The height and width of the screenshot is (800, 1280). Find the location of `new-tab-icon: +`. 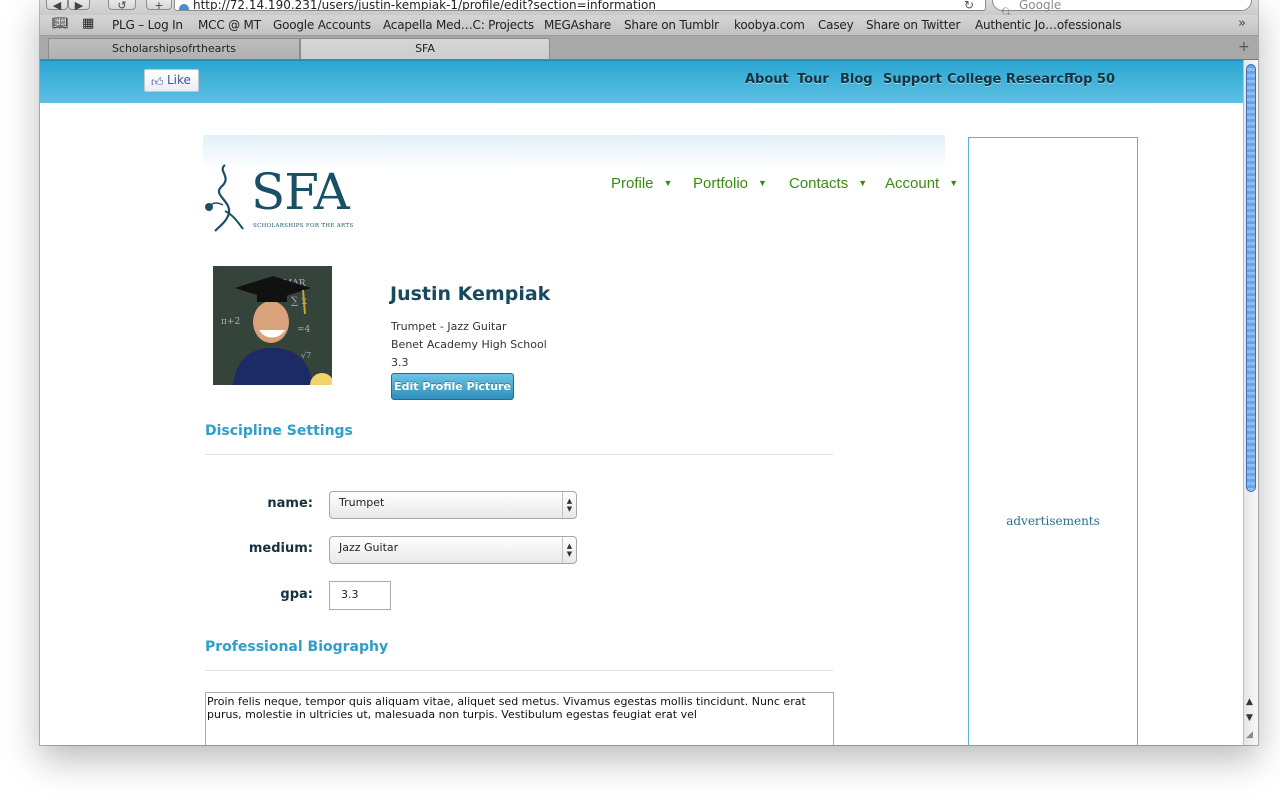

new-tab-icon: + is located at coordinates (1244, 47).